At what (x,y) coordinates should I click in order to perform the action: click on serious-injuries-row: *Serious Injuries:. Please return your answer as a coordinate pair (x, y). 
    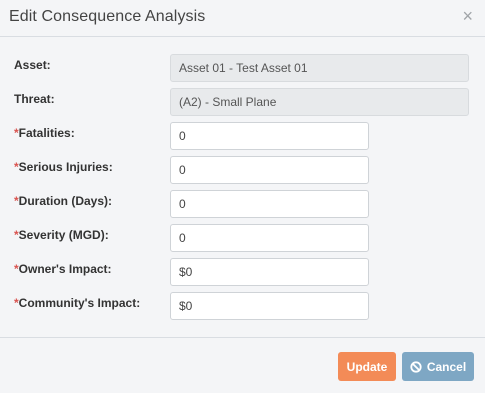
    Looking at the image, I should click on (242, 171).